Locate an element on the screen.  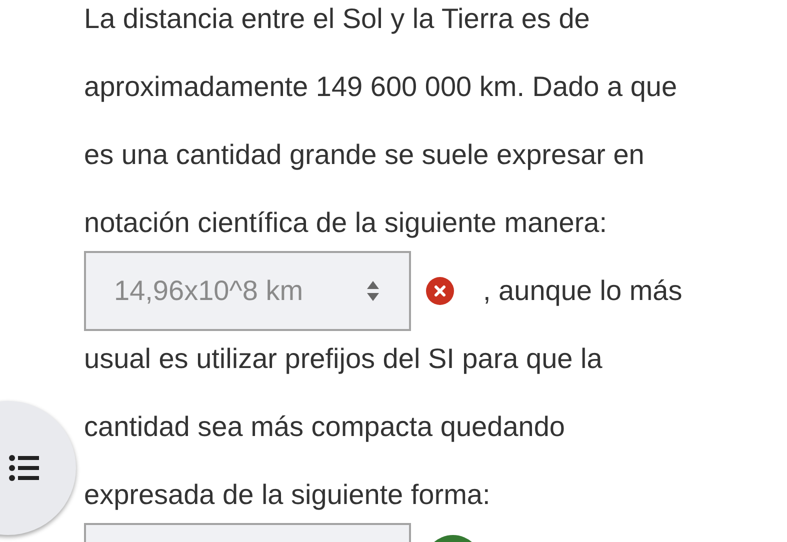
answer-dropdown: 14,96x10^8 km is located at coordinates (247, 291).